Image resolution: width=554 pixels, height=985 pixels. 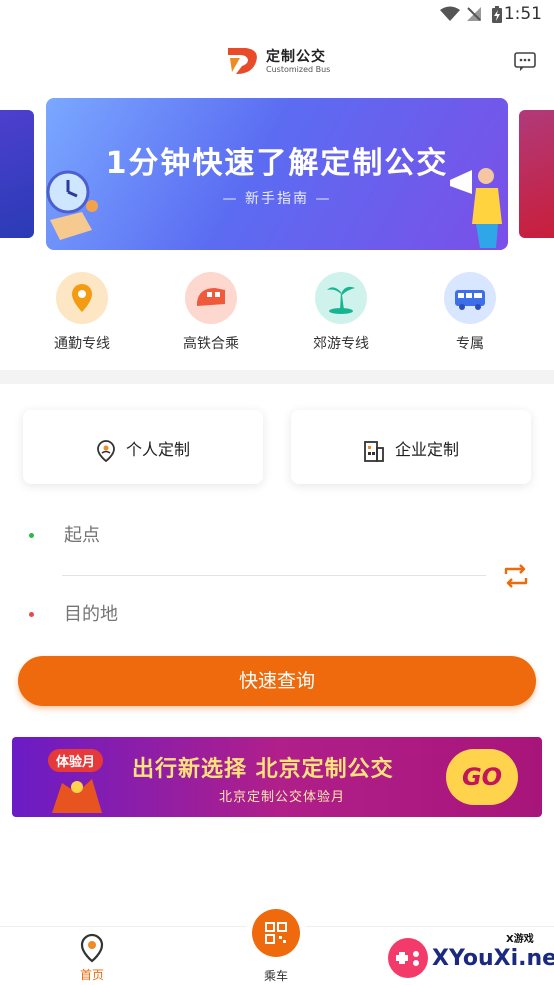 I want to click on category-label: 专属, so click(x=470, y=344).